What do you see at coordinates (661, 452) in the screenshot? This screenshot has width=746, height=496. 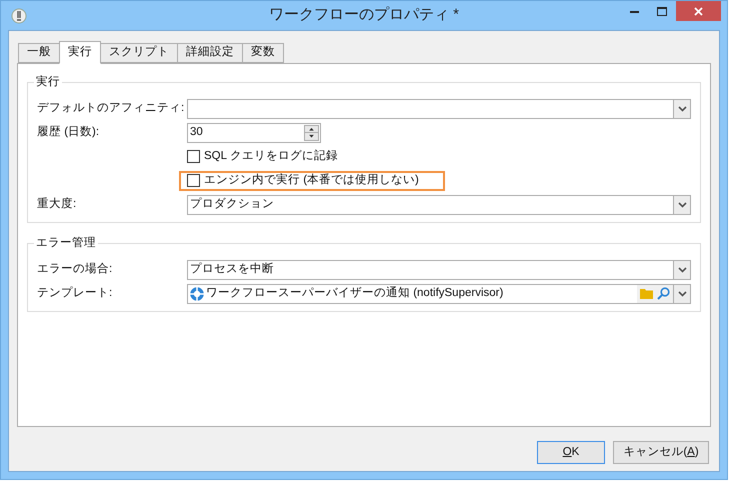 I see `dialog-button: キャンセル(A)` at bounding box center [661, 452].